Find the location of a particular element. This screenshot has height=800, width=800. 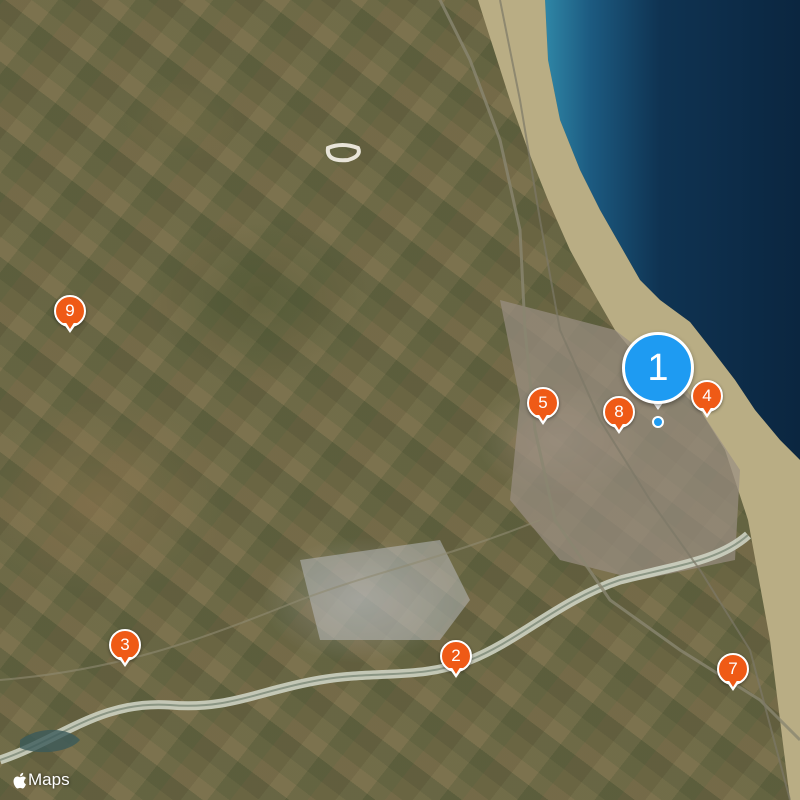

location-dot is located at coordinates (658, 422).